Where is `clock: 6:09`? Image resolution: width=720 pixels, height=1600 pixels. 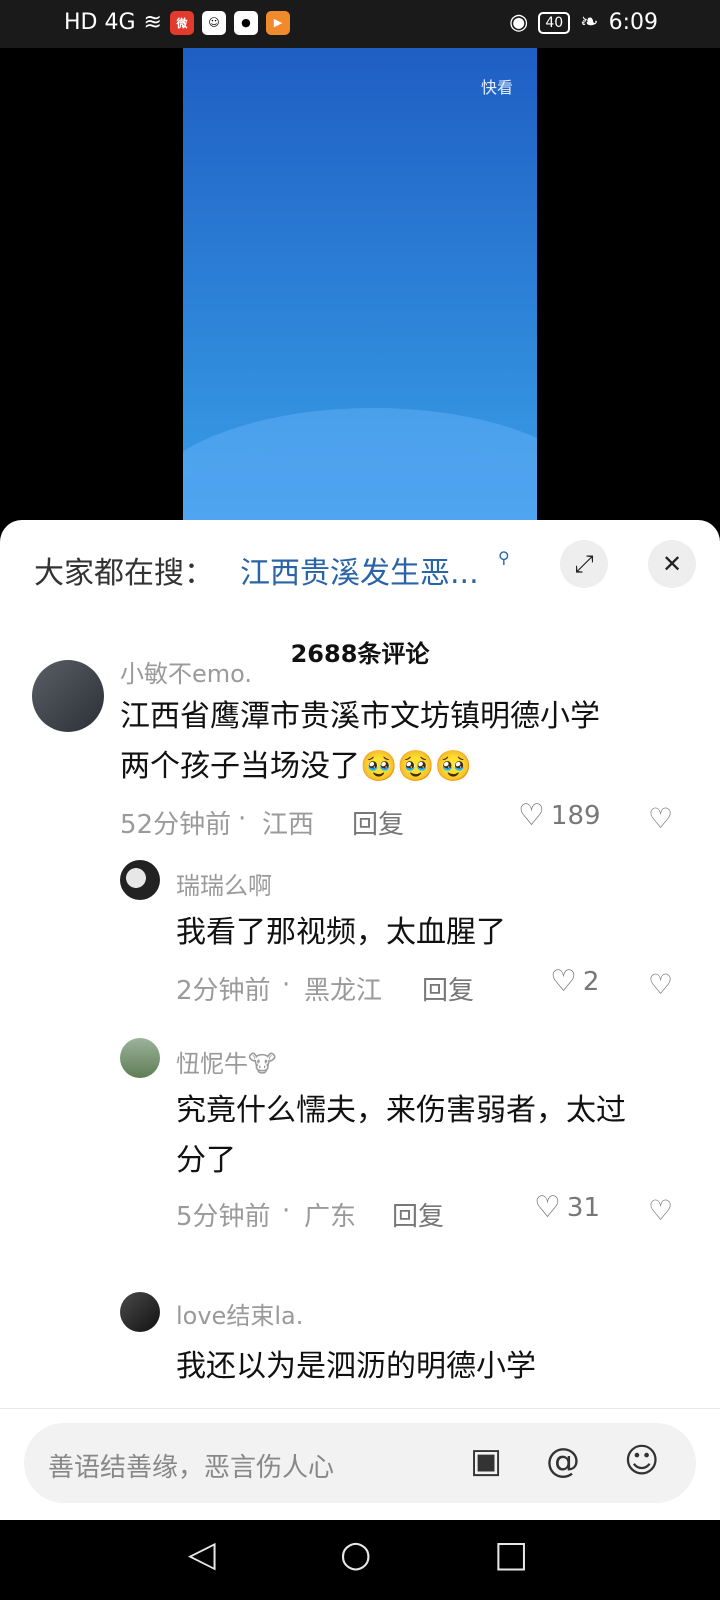 clock: 6:09 is located at coordinates (633, 22).